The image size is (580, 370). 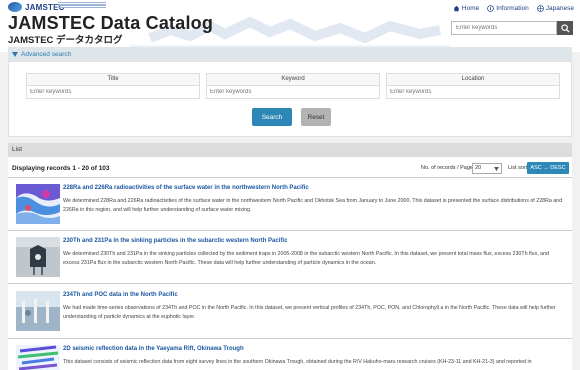 What do you see at coordinates (487, 168) in the screenshot?
I see `per-page-select: 20` at bounding box center [487, 168].